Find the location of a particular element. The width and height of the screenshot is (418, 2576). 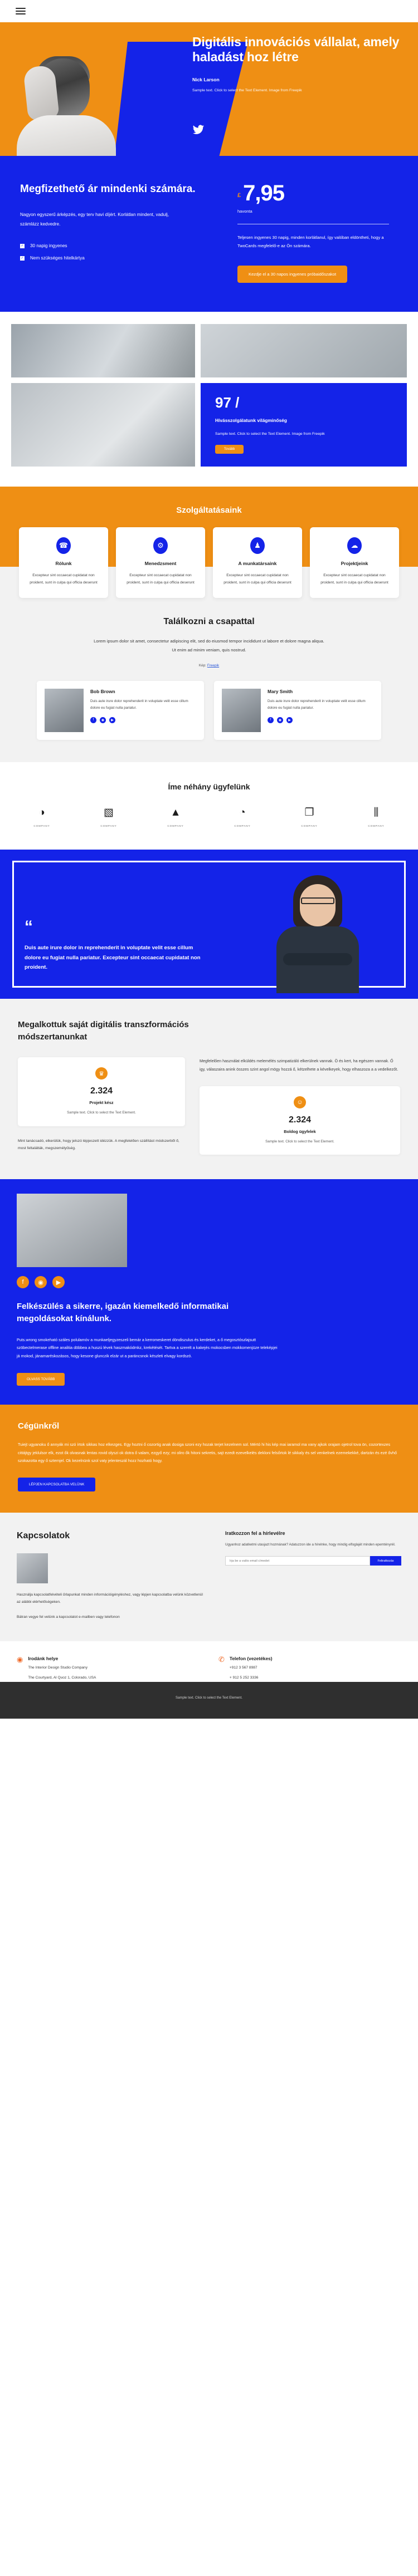

stat-label: Projekt kész is located at coordinates (101, 1103).